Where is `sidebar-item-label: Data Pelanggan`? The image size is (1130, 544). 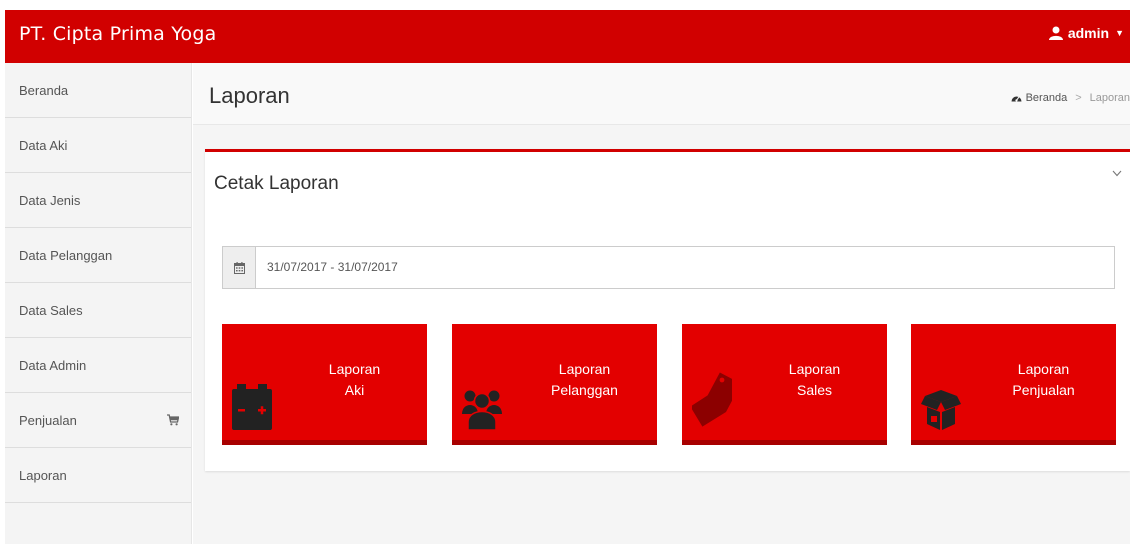
sidebar-item-label: Data Pelanggan is located at coordinates (66, 255).